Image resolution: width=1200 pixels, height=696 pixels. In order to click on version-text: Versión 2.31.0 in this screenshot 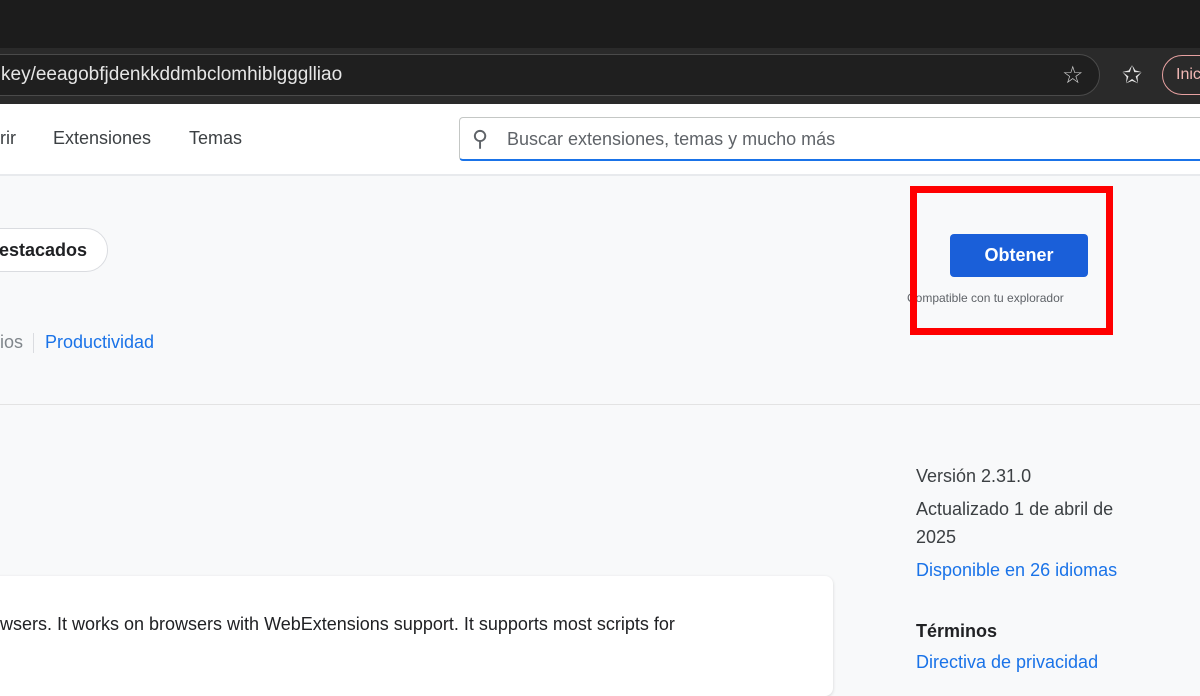, I will do `click(974, 476)`.